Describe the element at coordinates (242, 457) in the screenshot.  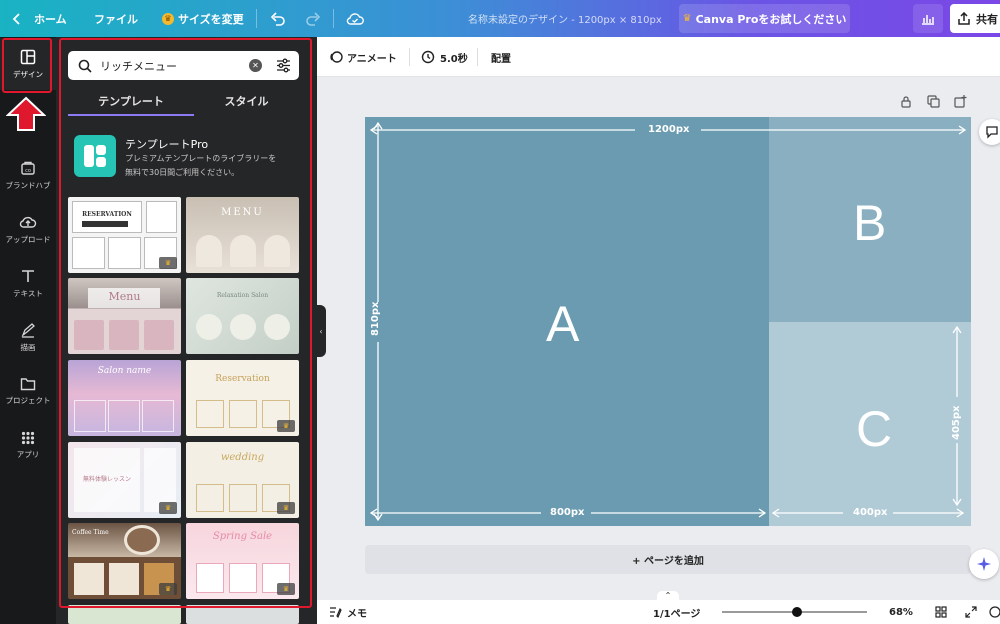
I see `thumb-label: wedding` at that location.